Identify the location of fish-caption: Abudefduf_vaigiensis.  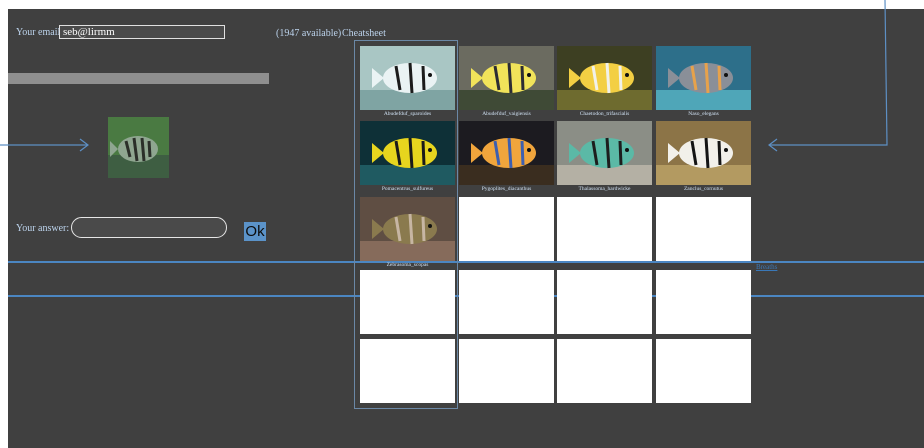
(506, 114).